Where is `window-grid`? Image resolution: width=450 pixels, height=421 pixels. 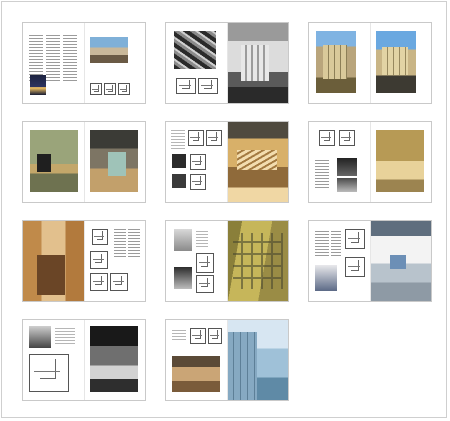 window-grid is located at coordinates (258, 261).